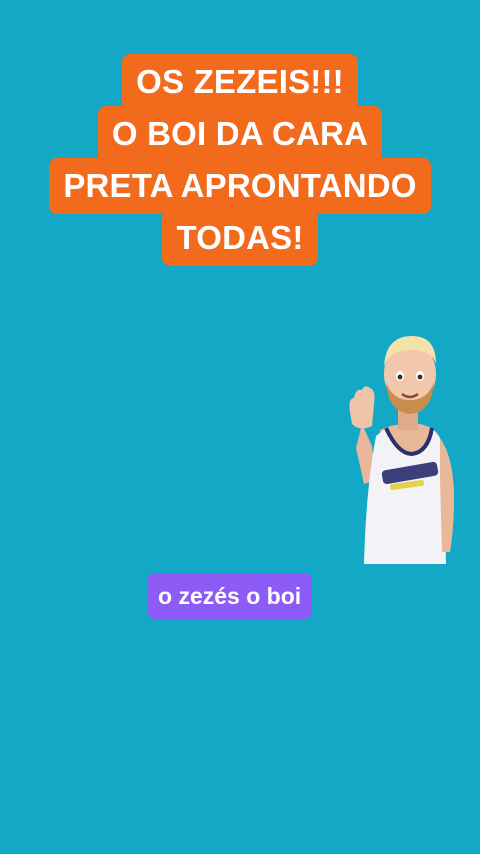  Describe the element at coordinates (240, 82) in the screenshot. I see `title-line-1: OS ZEZEIS!!!` at that location.